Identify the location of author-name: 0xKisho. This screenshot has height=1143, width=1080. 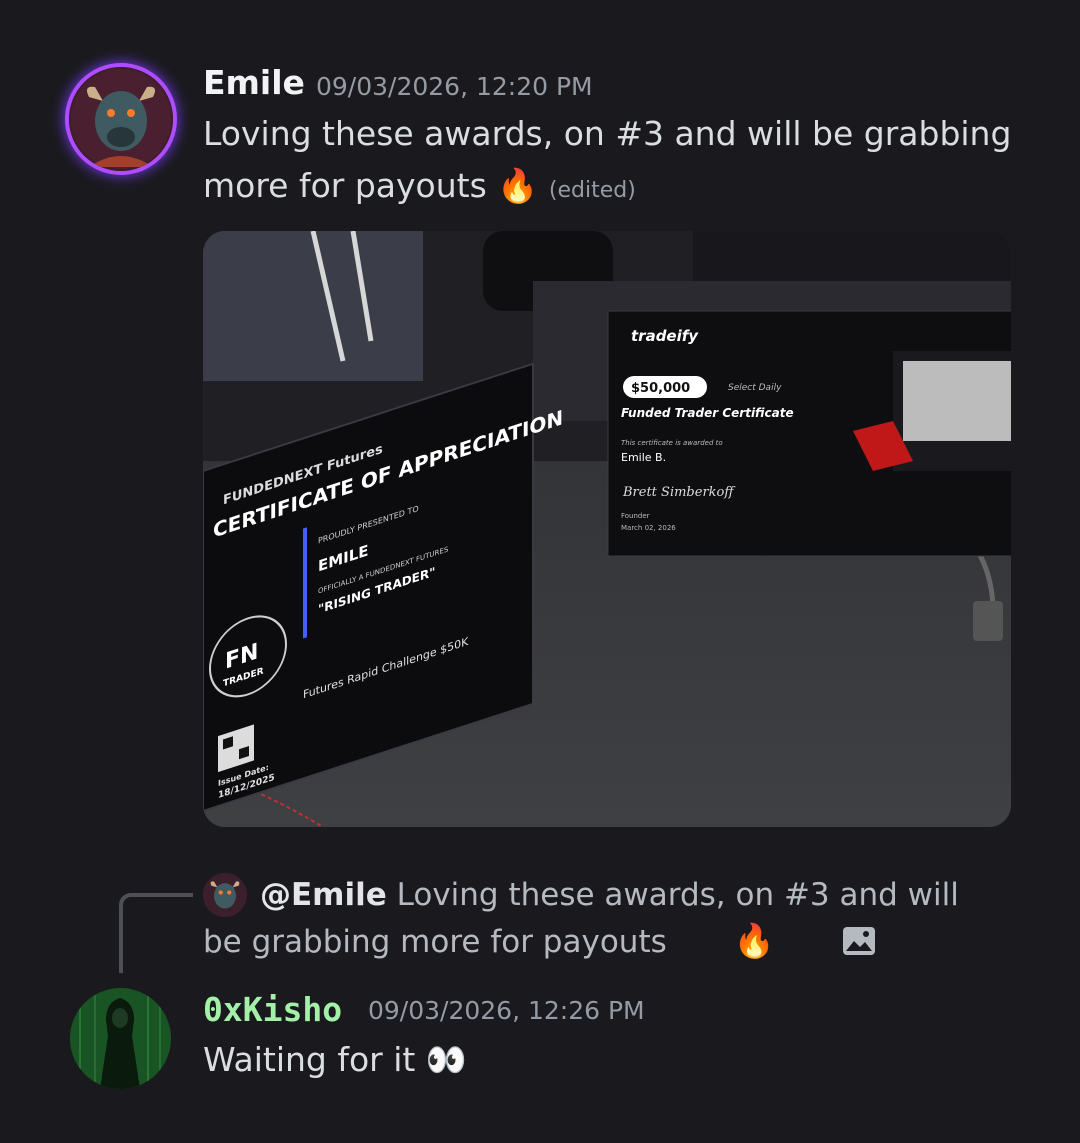
(272, 1009).